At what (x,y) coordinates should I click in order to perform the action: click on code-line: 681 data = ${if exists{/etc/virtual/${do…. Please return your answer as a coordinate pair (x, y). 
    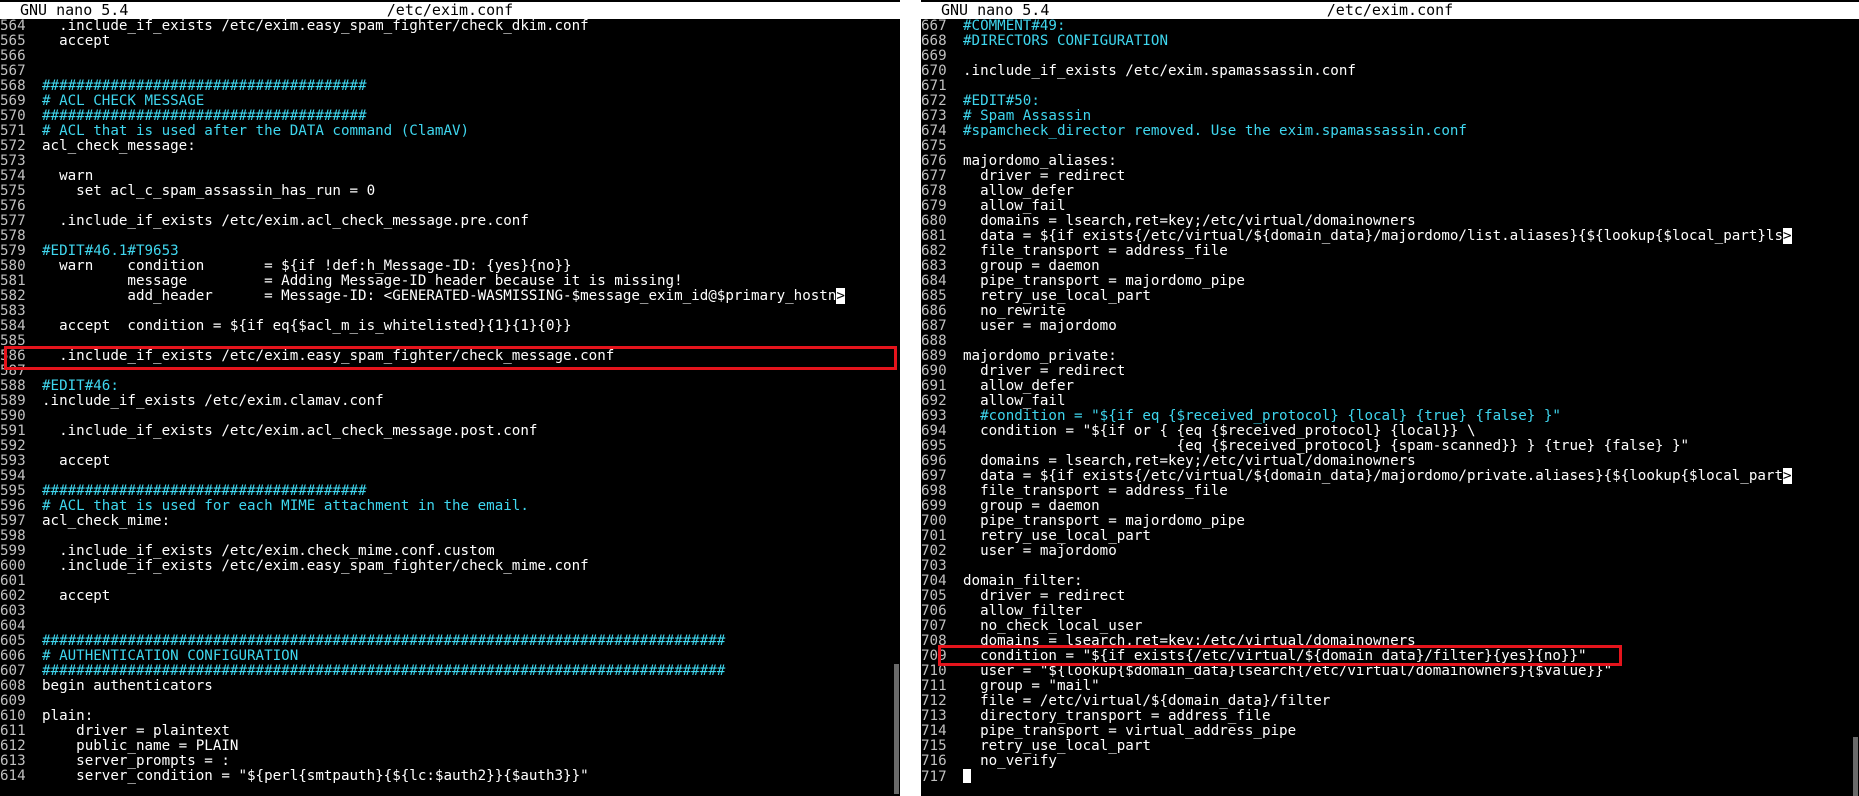
    Looking at the image, I should click on (1390, 236).